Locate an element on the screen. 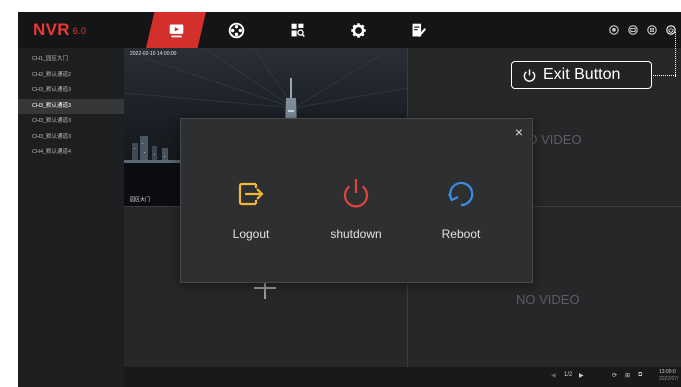 This screenshot has height=387, width=681. exit-button-callout: Exit Button is located at coordinates (581, 75).